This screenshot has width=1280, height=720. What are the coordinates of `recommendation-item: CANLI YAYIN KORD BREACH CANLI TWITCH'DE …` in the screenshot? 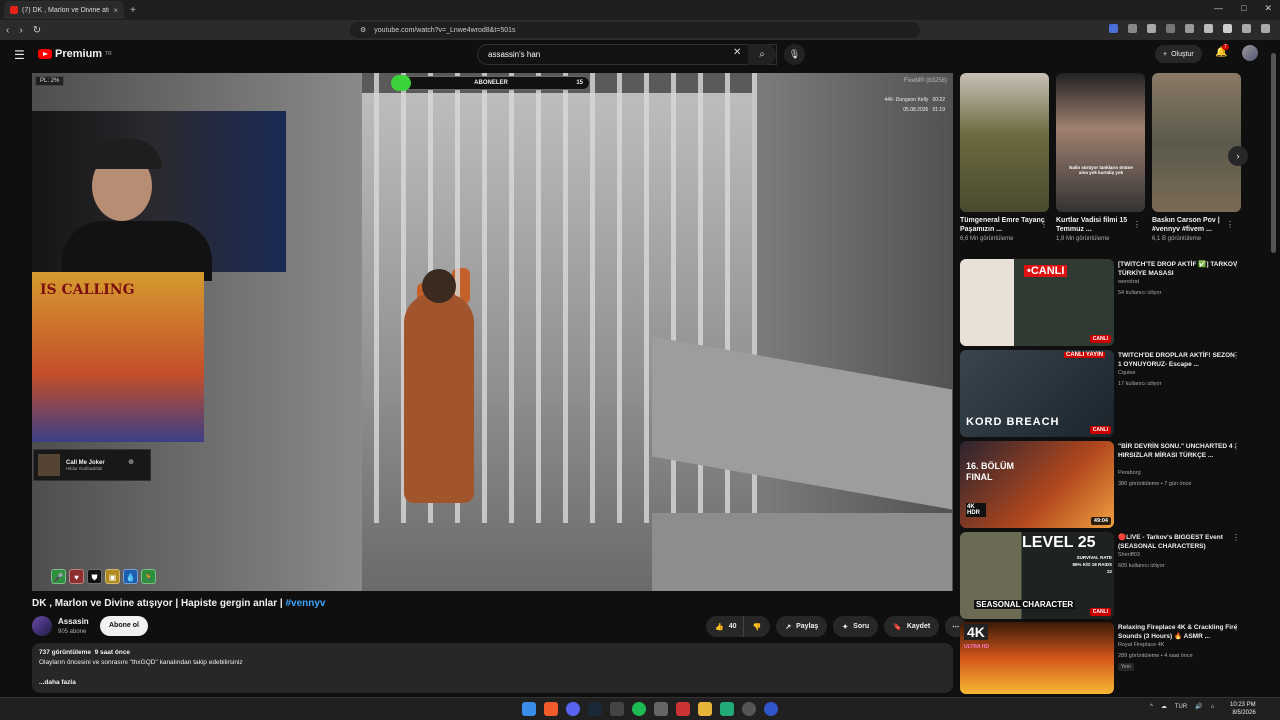 It's located at (1105, 394).